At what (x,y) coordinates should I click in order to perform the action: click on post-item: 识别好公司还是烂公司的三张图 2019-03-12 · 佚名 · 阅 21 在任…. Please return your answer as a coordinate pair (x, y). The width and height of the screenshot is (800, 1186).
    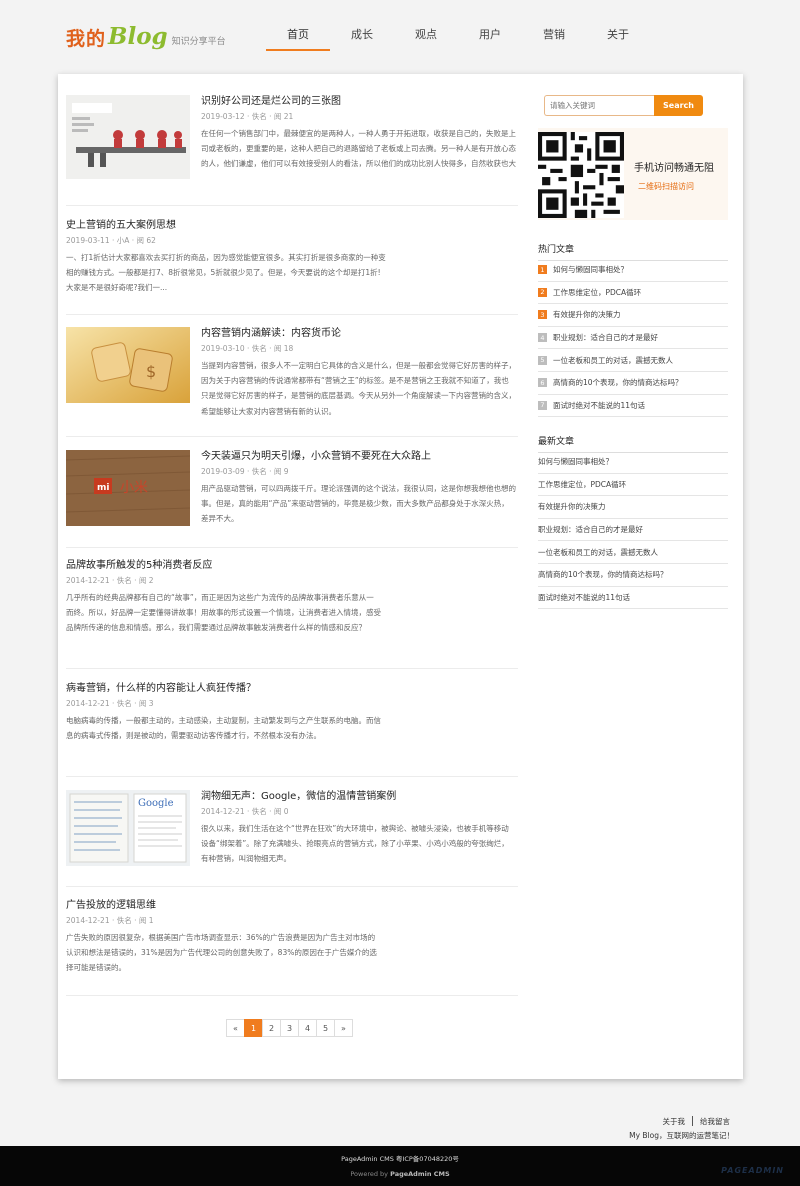
    Looking at the image, I should click on (292, 145).